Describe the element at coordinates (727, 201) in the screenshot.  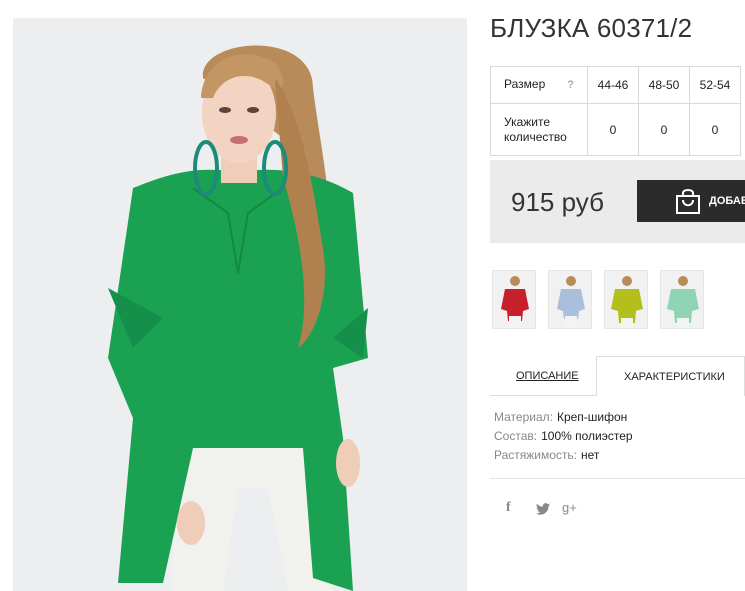
I see `add-to-cart-label: ДОБАВ` at that location.